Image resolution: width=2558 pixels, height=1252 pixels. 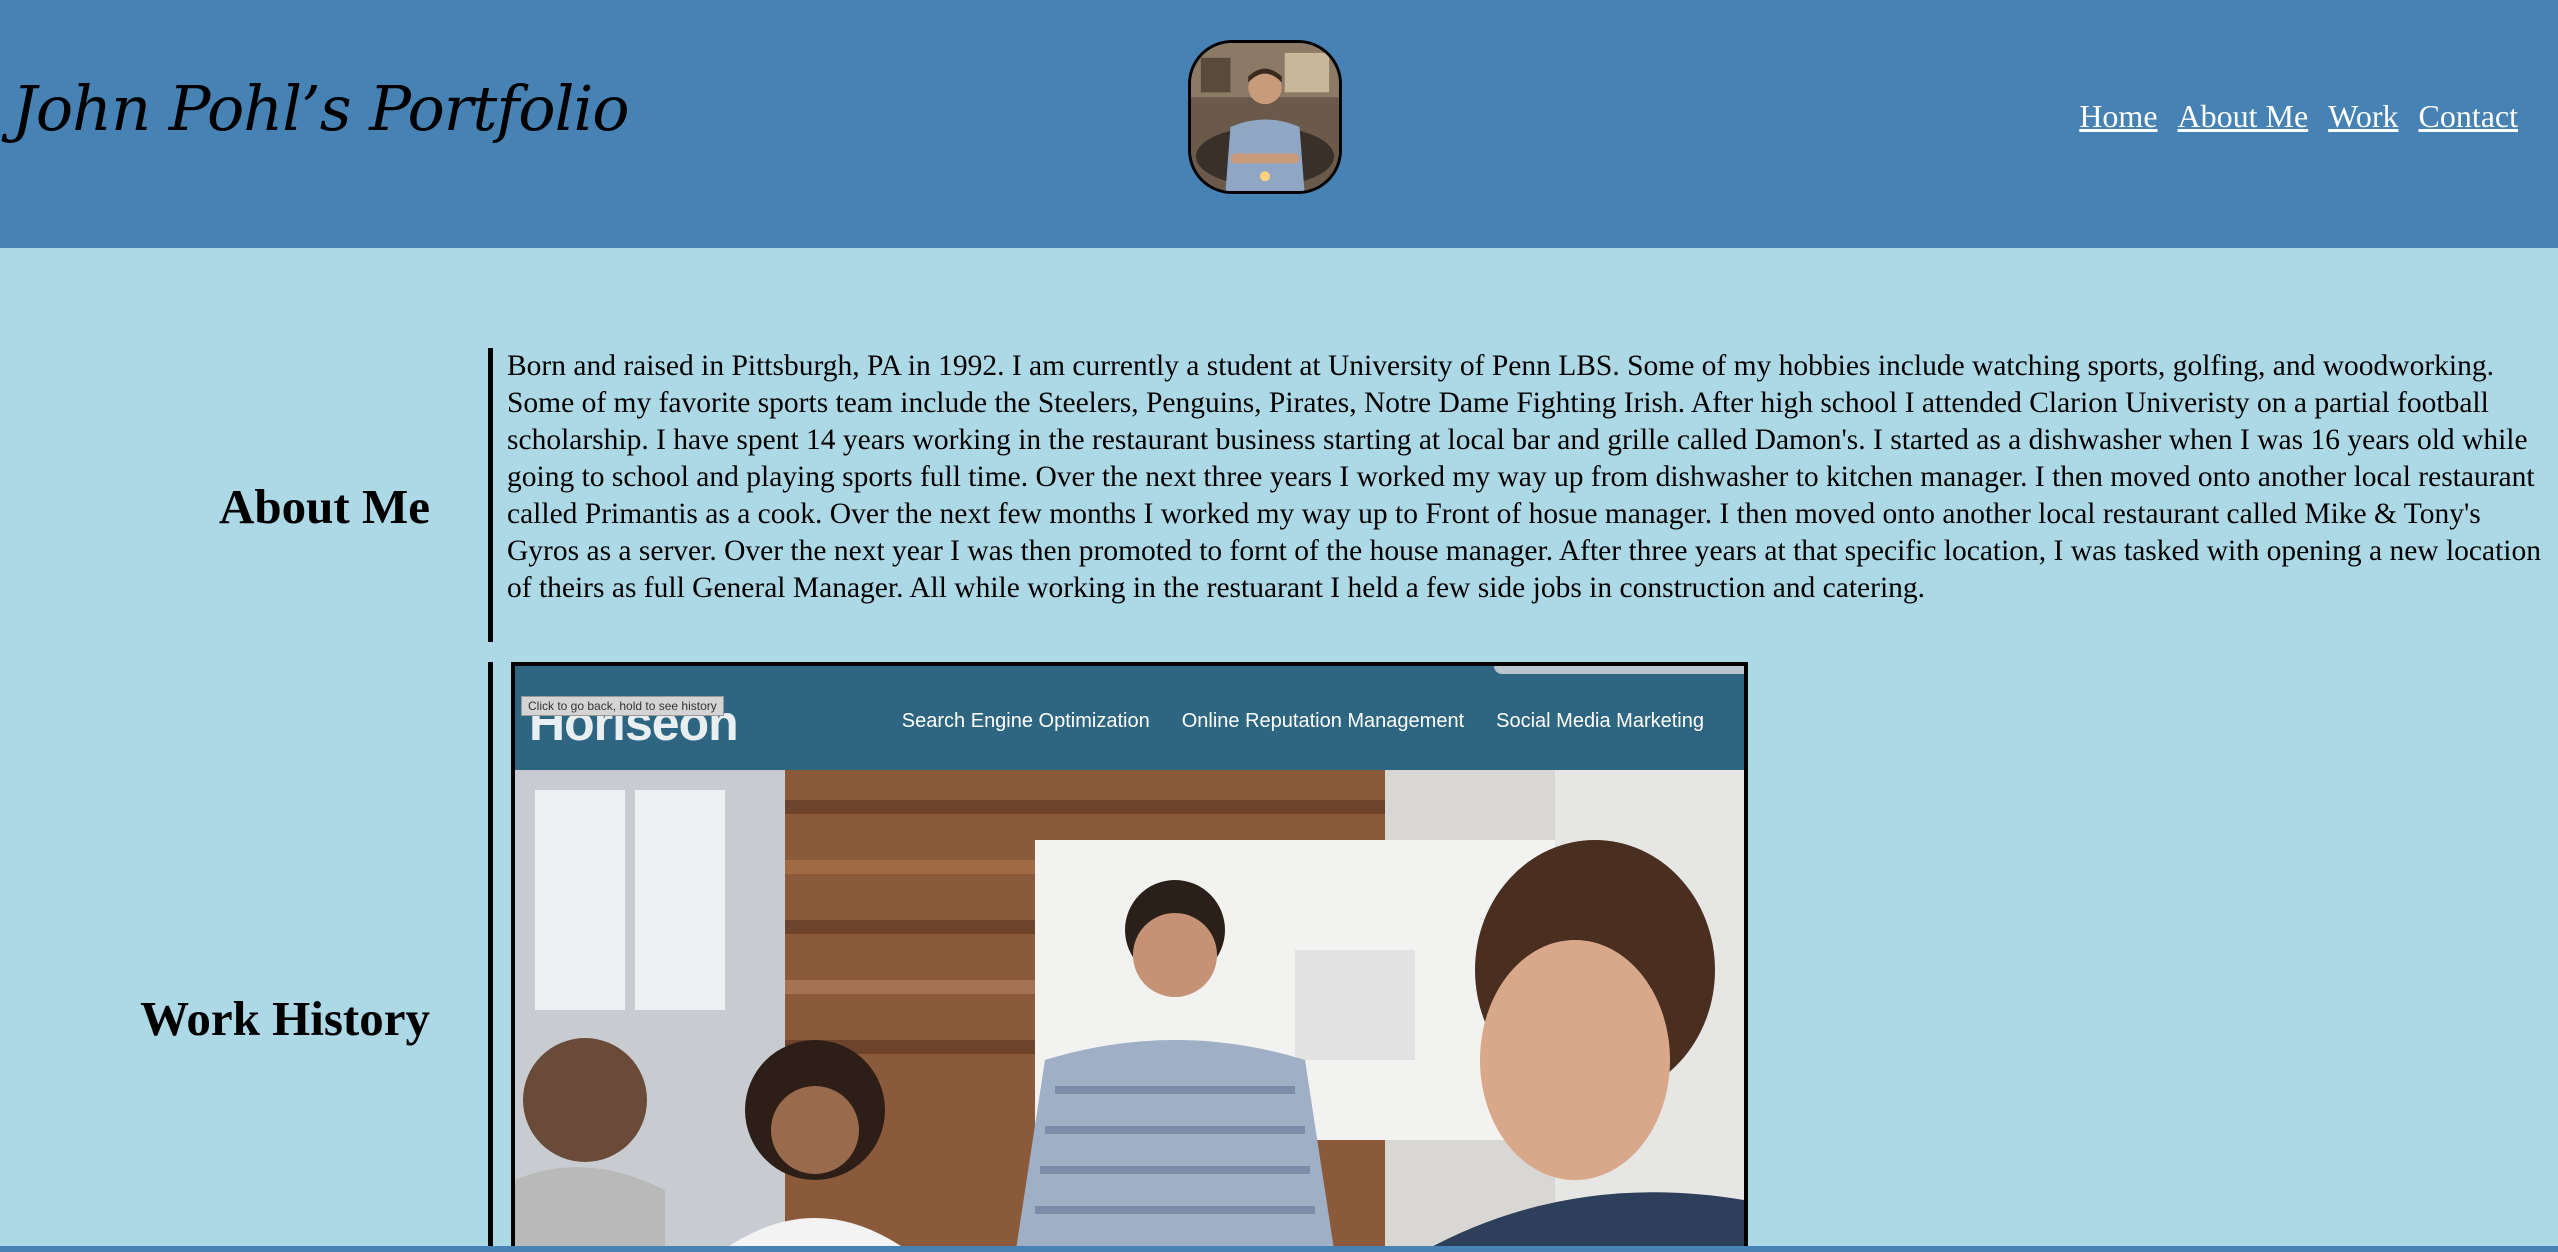 I want to click on site-title: John Pohl’s Portfolio, so click(x=321, y=108).